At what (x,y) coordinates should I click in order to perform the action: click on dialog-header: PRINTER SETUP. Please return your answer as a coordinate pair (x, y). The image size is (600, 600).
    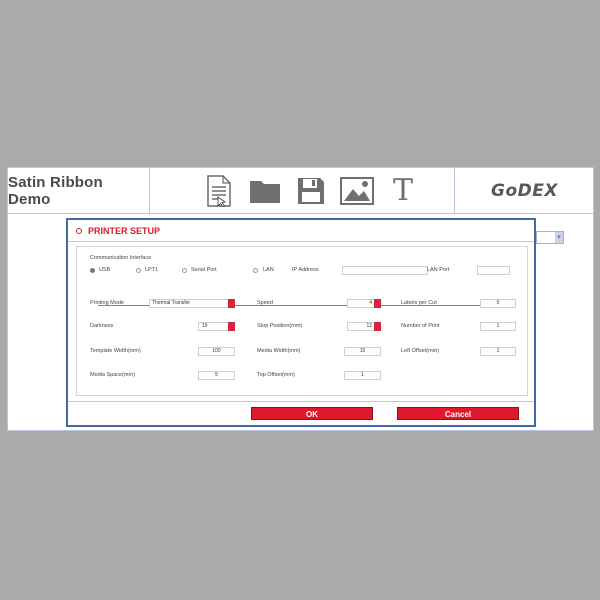
    Looking at the image, I should click on (301, 231).